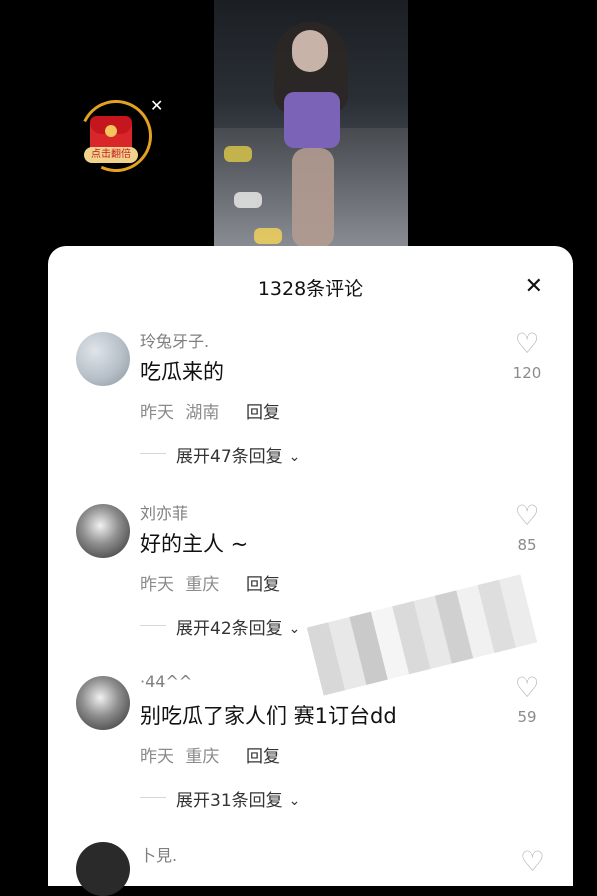 Image resolution: width=597 pixels, height=896 pixels. I want to click on expand-replies-button: 展开31条回复 ⌄, so click(238, 798).